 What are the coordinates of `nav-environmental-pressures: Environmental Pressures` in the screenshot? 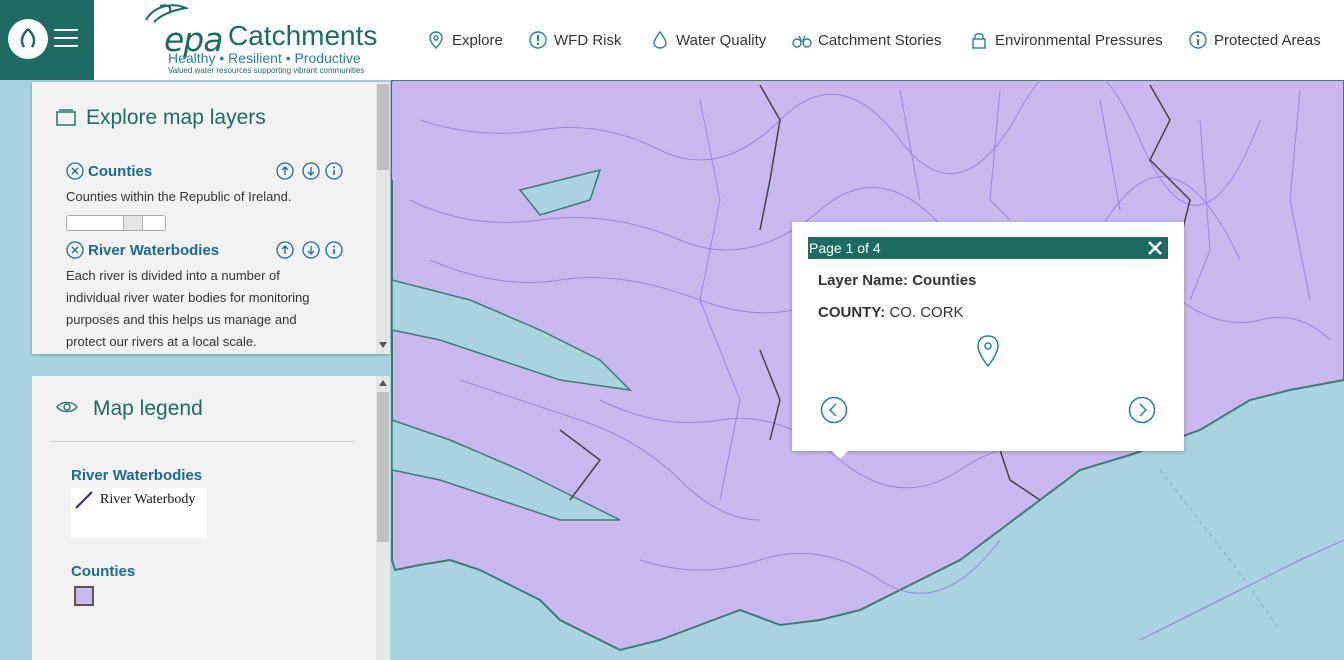 It's located at (1066, 40).